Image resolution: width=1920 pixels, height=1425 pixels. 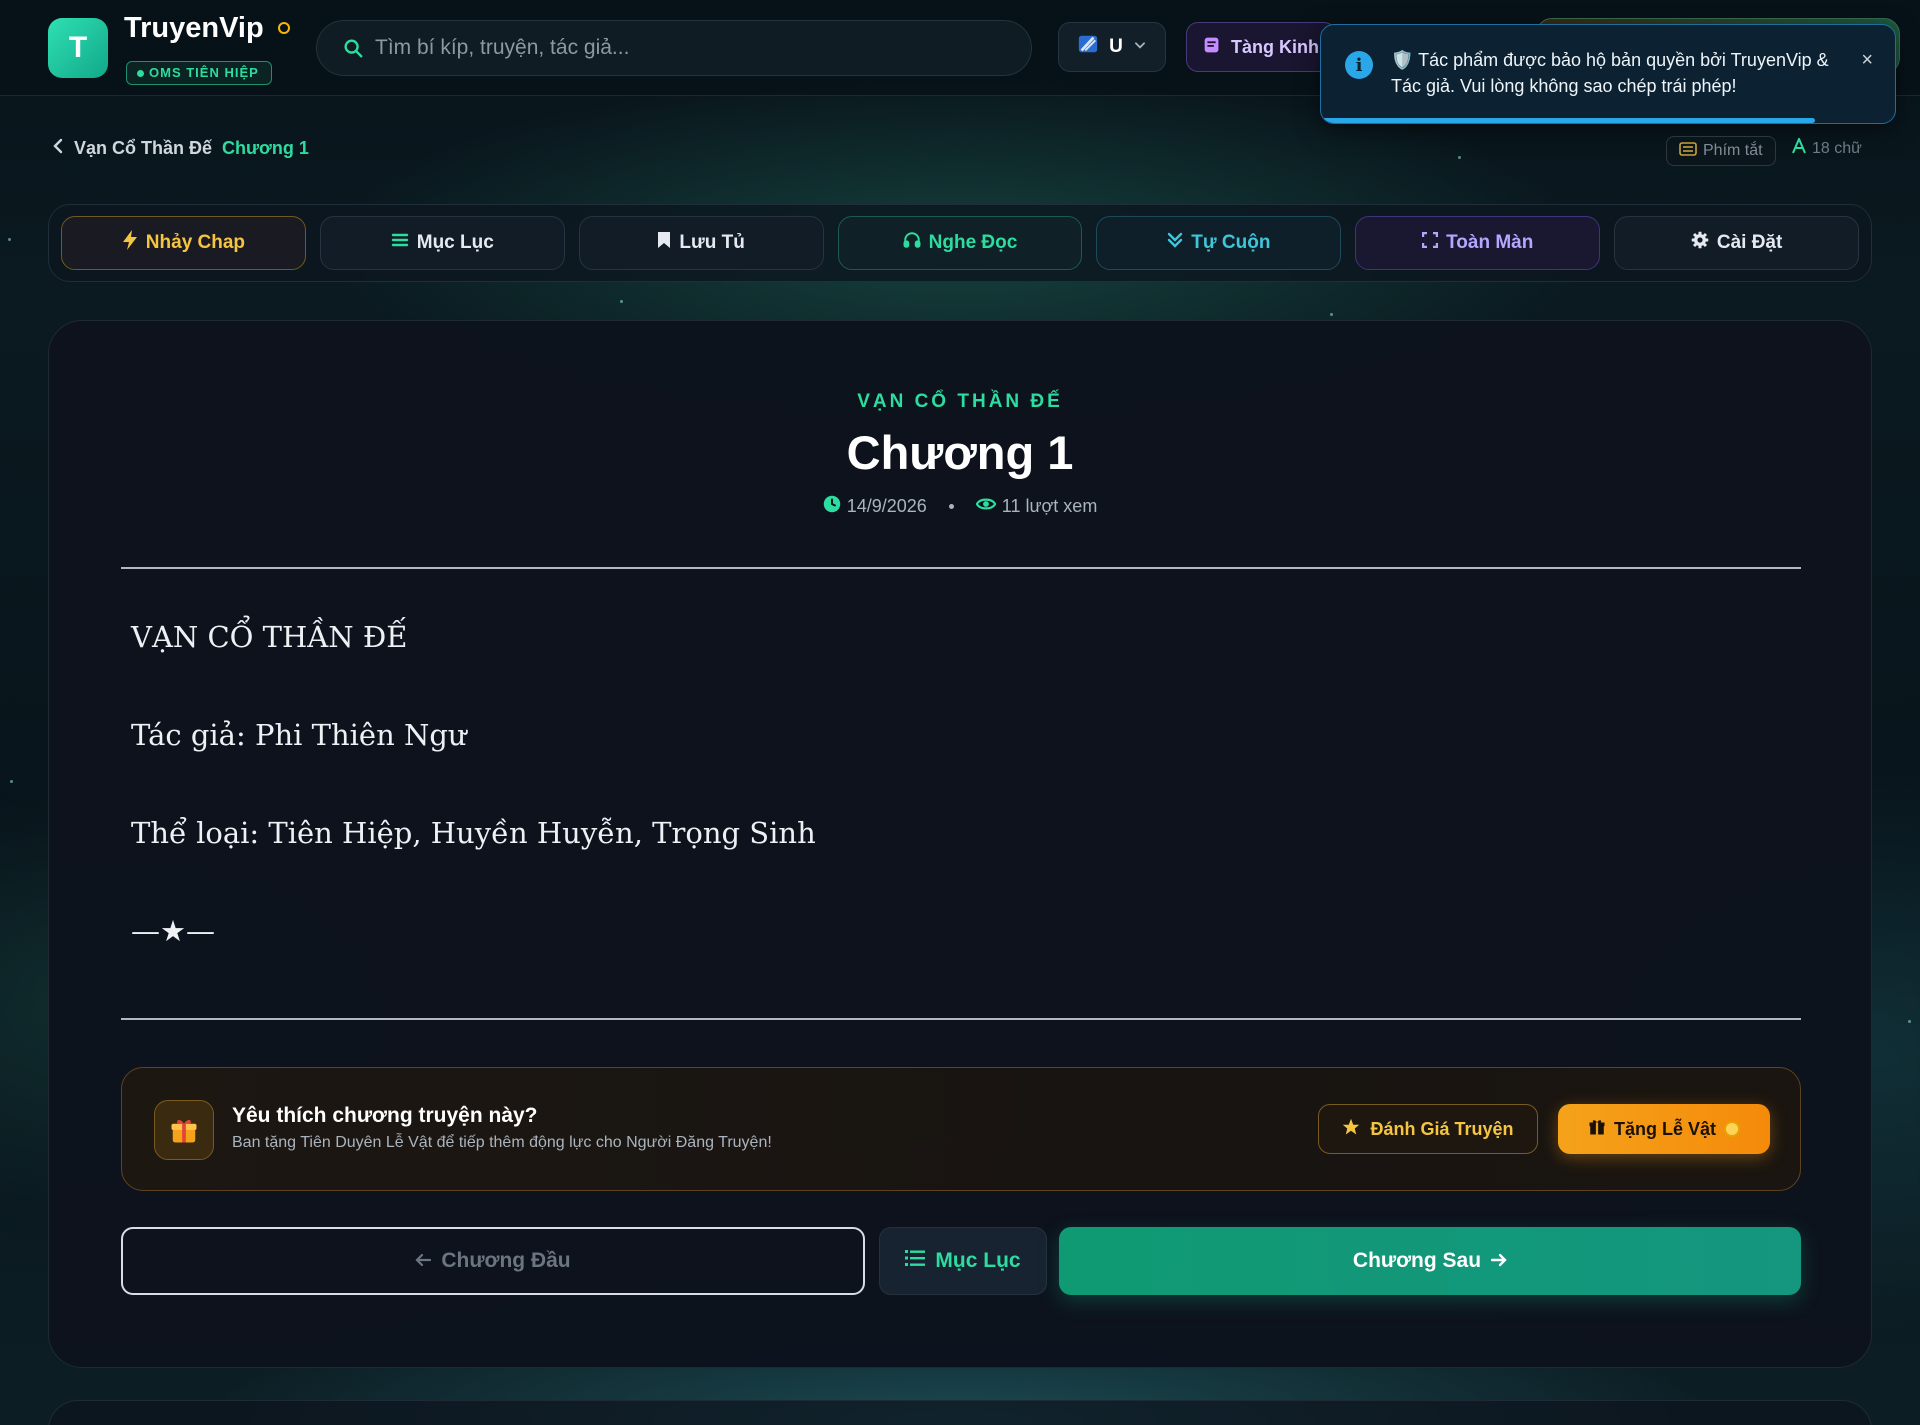 I want to click on close-icon: ×, so click(x=1867, y=60).